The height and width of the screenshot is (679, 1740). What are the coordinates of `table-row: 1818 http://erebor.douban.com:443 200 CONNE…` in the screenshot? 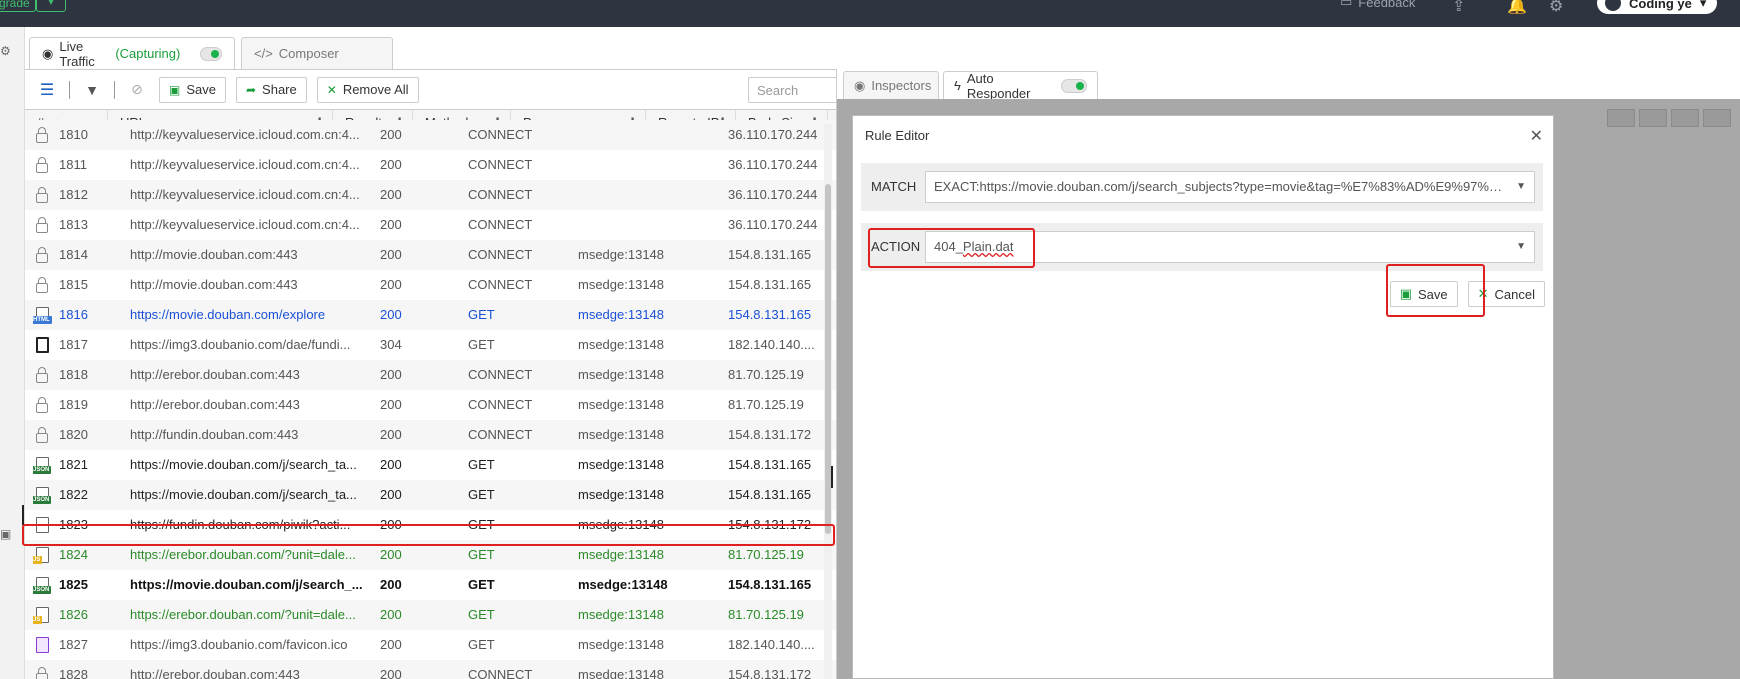 It's located at (475, 375).